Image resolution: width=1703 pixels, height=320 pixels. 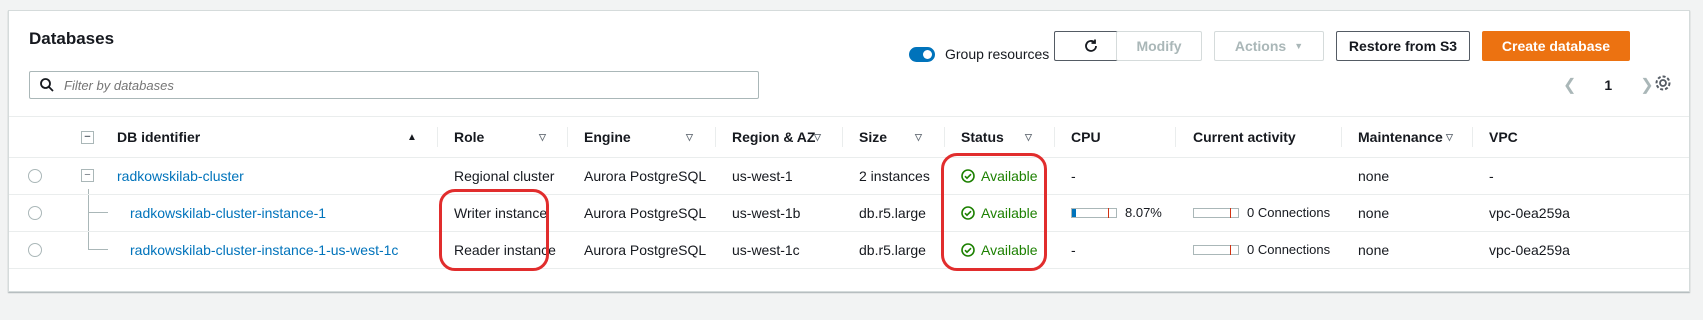 I want to click on refresh-icon, so click(x=1091, y=45).